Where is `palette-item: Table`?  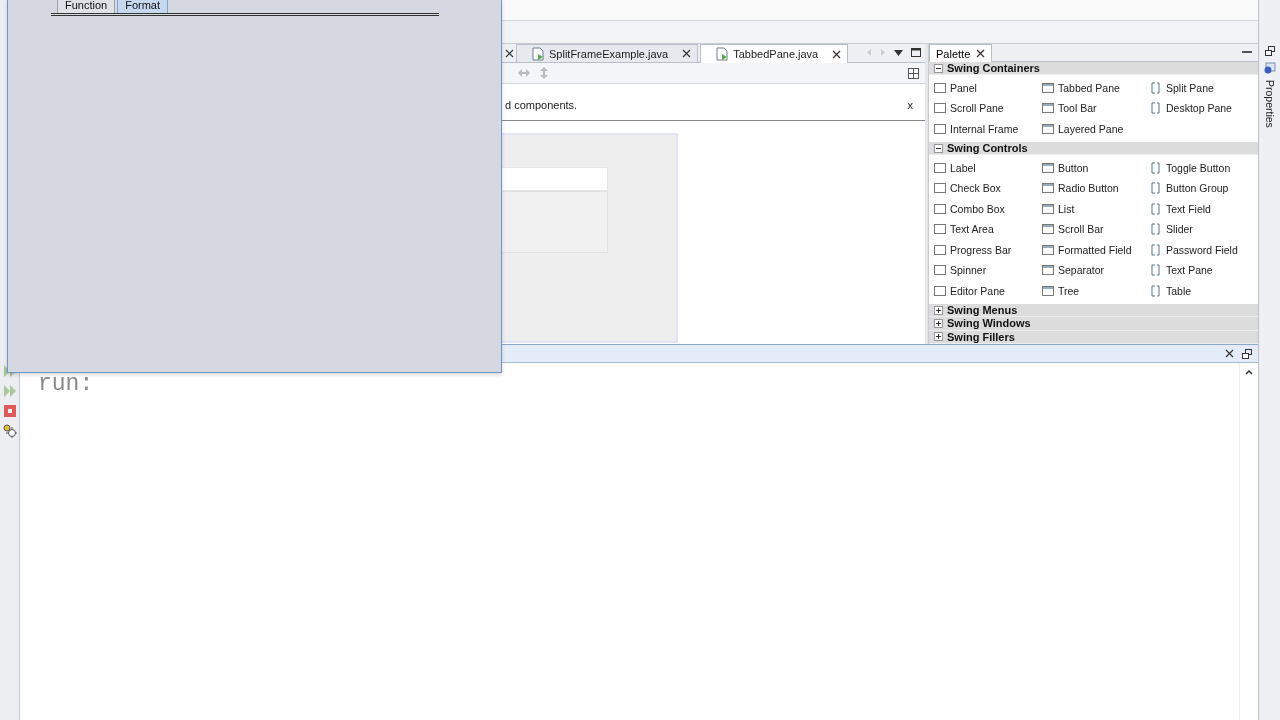
palette-item: Table is located at coordinates (1203, 290).